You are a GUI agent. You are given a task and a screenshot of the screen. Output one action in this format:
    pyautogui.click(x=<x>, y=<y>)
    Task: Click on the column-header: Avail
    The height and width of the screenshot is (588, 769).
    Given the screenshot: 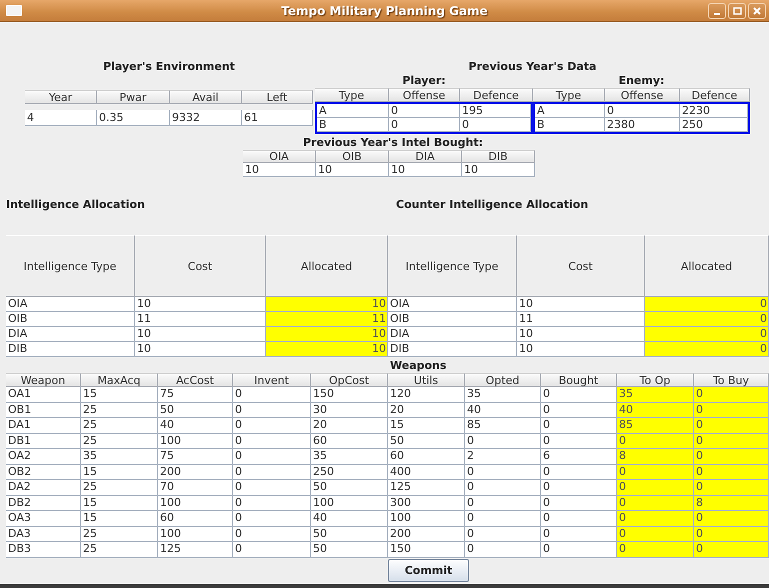 What is the action you would take?
    pyautogui.click(x=206, y=97)
    